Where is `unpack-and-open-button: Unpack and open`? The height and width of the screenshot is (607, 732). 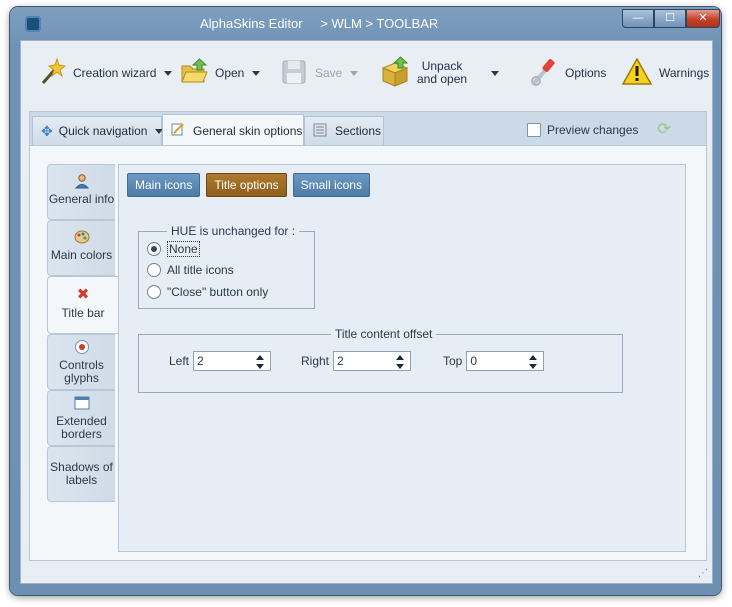 unpack-and-open-button: Unpack and open is located at coordinates (439, 73).